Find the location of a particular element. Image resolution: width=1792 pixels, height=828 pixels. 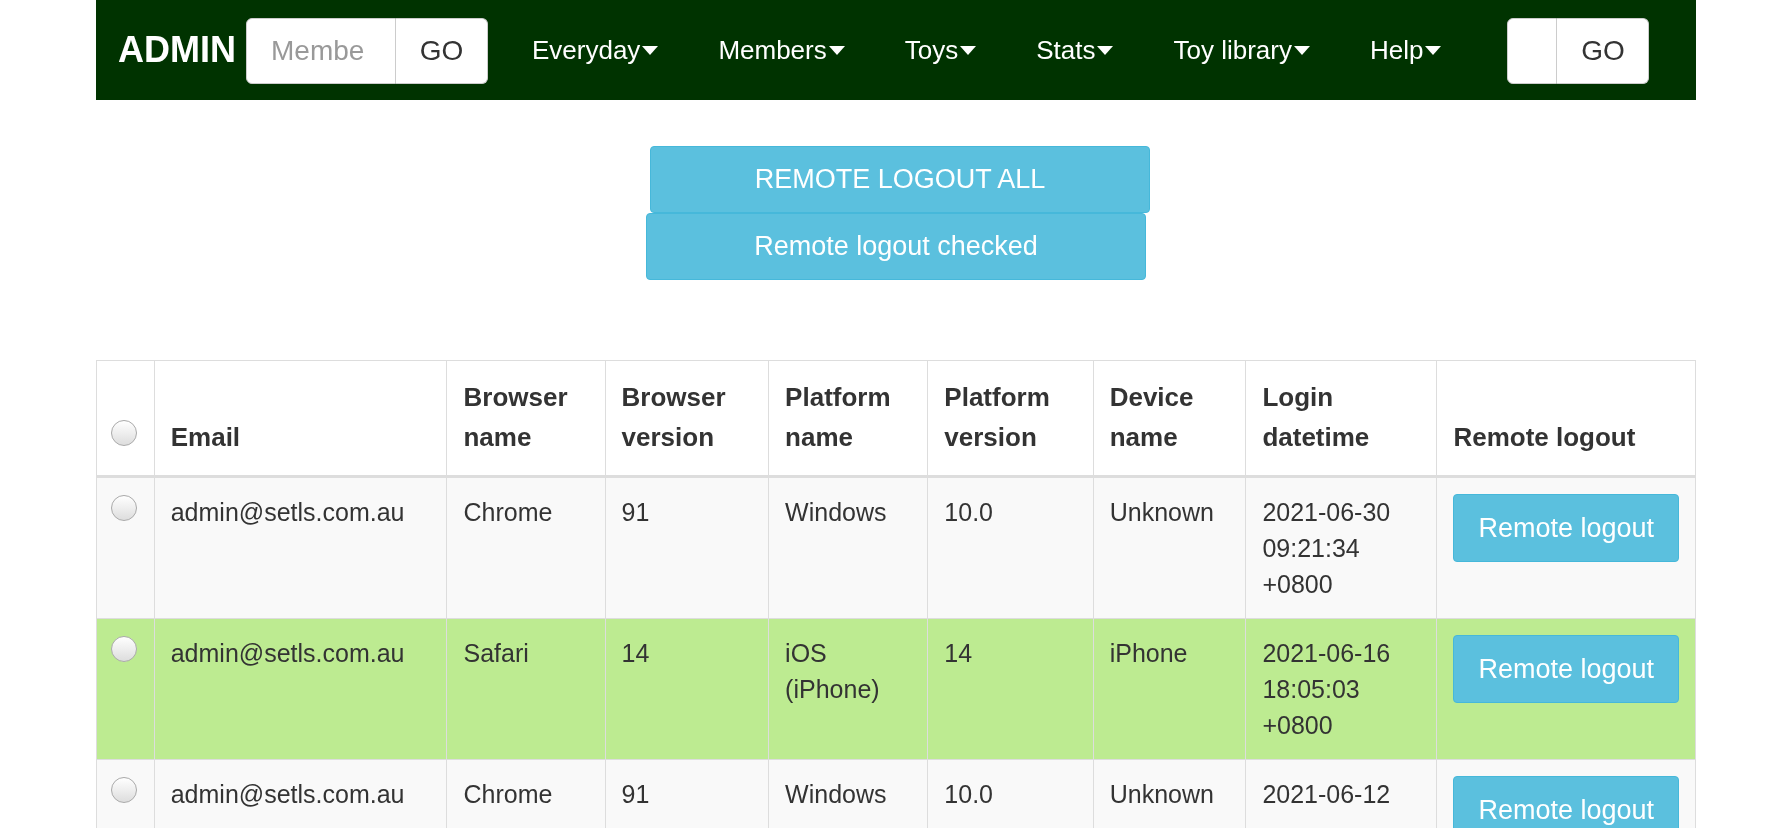

table-cell: iPhone is located at coordinates (1169, 689).